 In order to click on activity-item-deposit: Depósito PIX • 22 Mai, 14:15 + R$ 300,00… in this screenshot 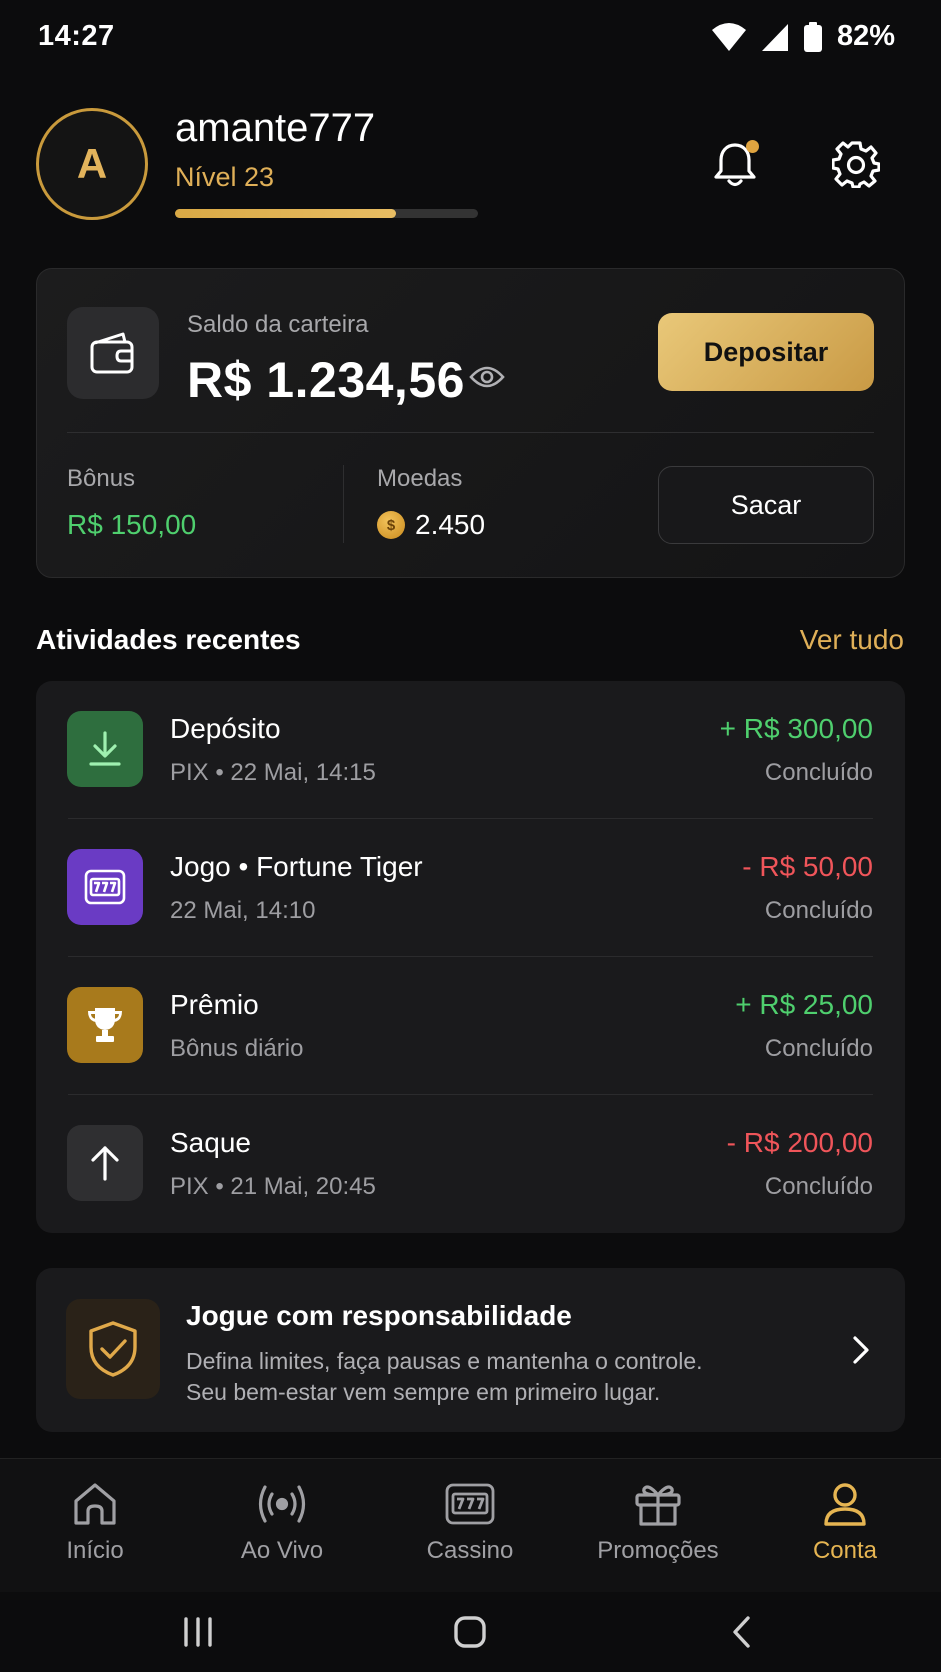, I will do `click(470, 750)`.